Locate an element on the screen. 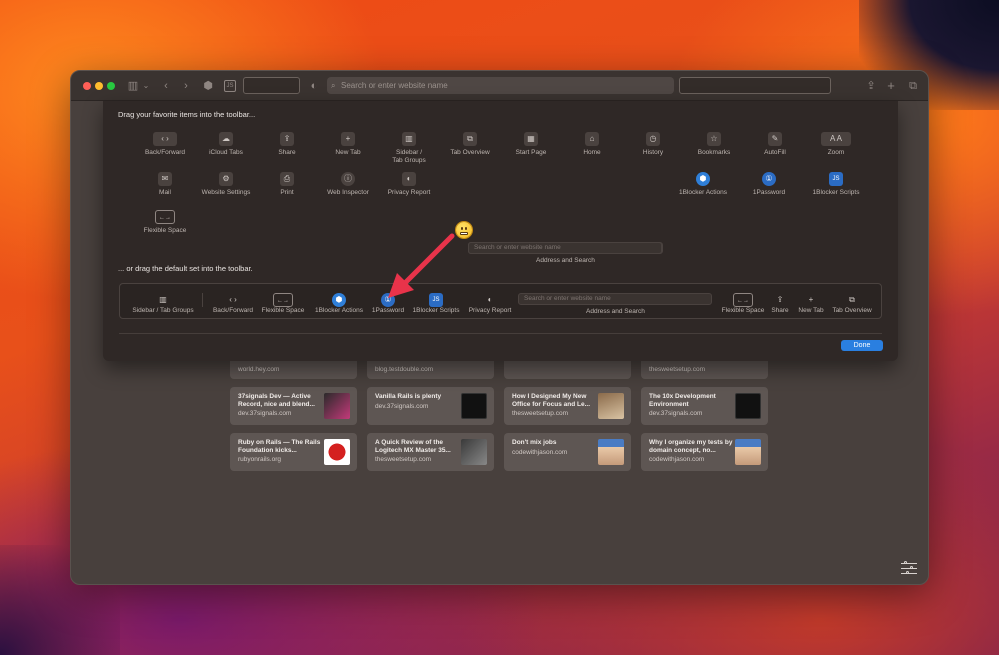 This screenshot has width=999, height=655. close-button is located at coordinates (87, 86).